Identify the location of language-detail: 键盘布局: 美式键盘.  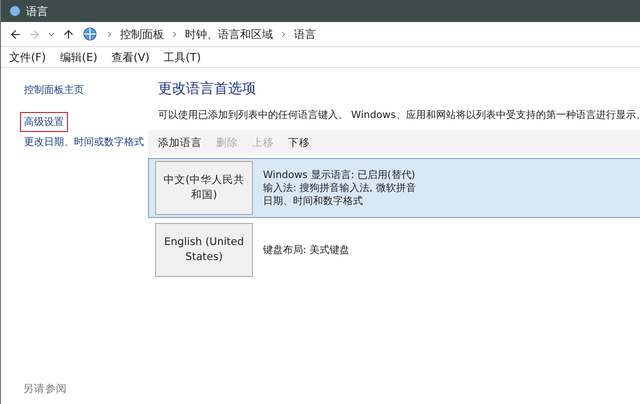
(306, 250).